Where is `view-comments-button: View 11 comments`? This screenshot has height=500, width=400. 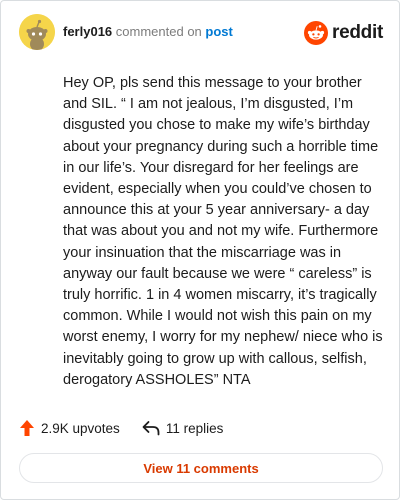
view-comments-button: View 11 comments is located at coordinates (201, 468).